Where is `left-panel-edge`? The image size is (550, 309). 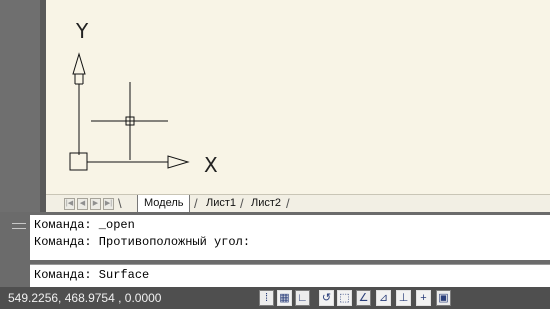
left-panel-edge is located at coordinates (23, 106).